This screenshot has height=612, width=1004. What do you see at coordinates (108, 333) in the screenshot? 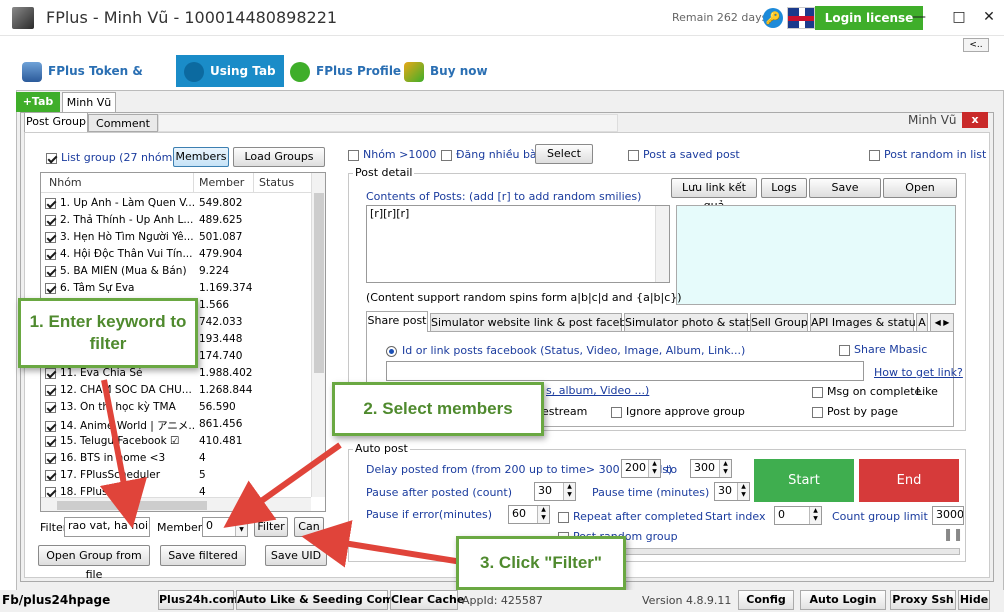
I see `callout-enter-keyword: 1. Enter keyword to filter` at bounding box center [108, 333].